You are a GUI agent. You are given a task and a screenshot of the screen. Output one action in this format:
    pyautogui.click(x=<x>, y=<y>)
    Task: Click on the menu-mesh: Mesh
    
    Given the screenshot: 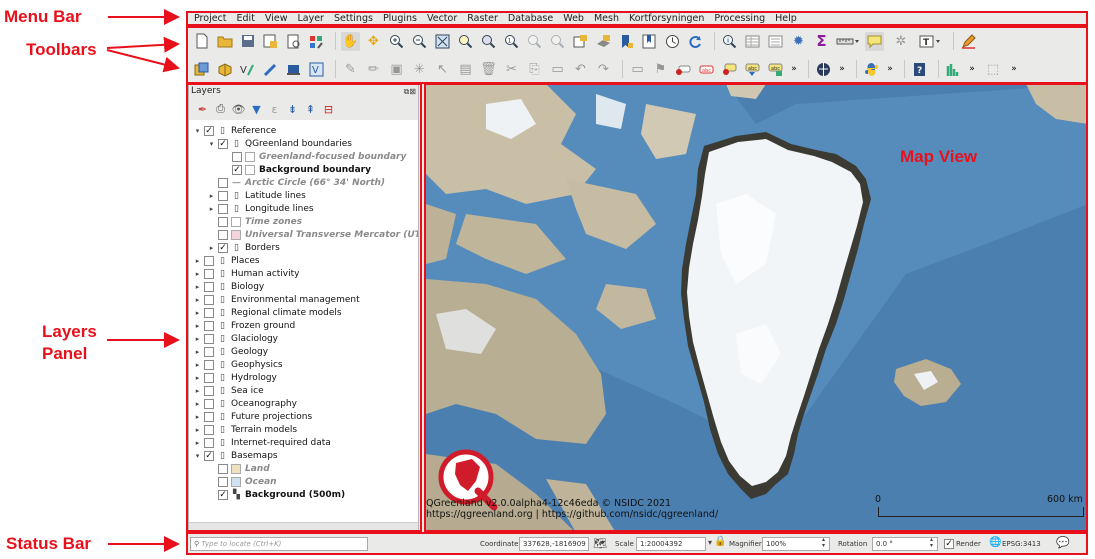 What is the action you would take?
    pyautogui.click(x=606, y=18)
    